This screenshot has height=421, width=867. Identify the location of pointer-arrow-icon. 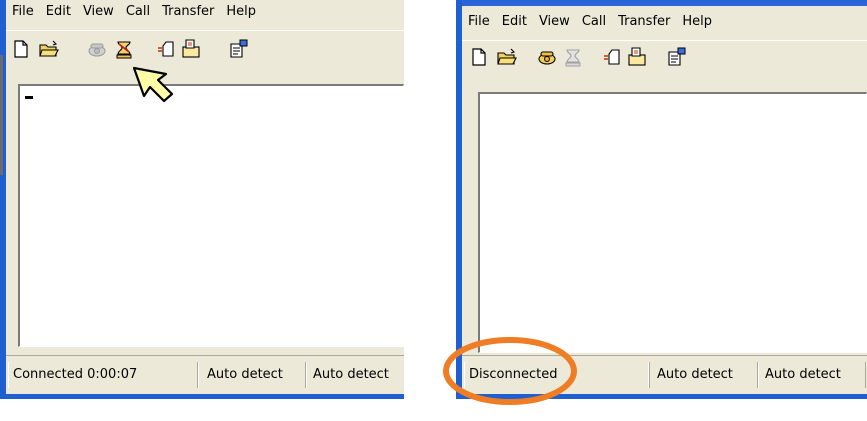
(153, 84).